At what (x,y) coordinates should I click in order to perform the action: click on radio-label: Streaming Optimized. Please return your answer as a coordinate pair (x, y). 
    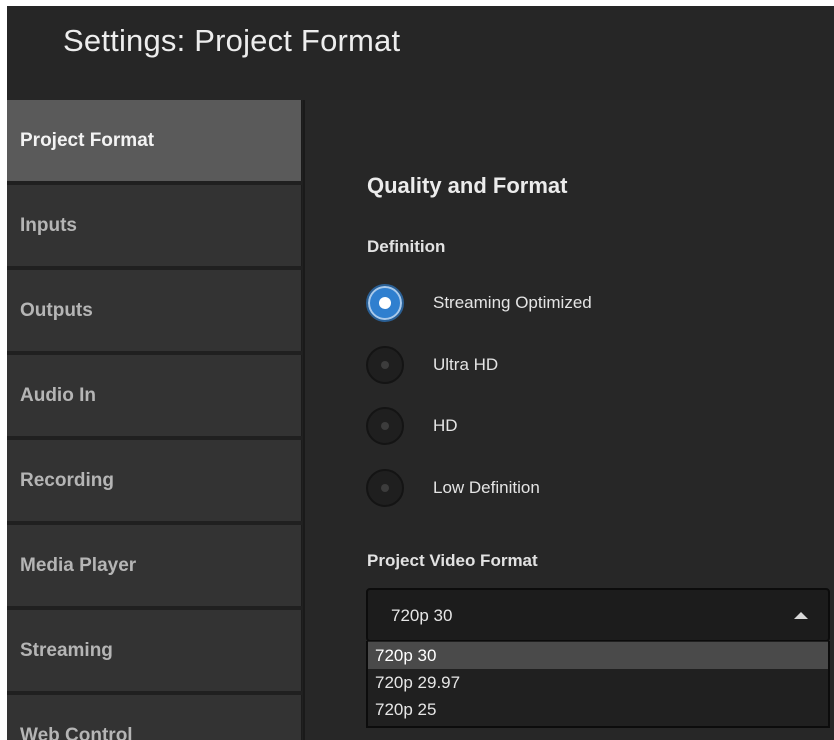
    Looking at the image, I should click on (512, 302).